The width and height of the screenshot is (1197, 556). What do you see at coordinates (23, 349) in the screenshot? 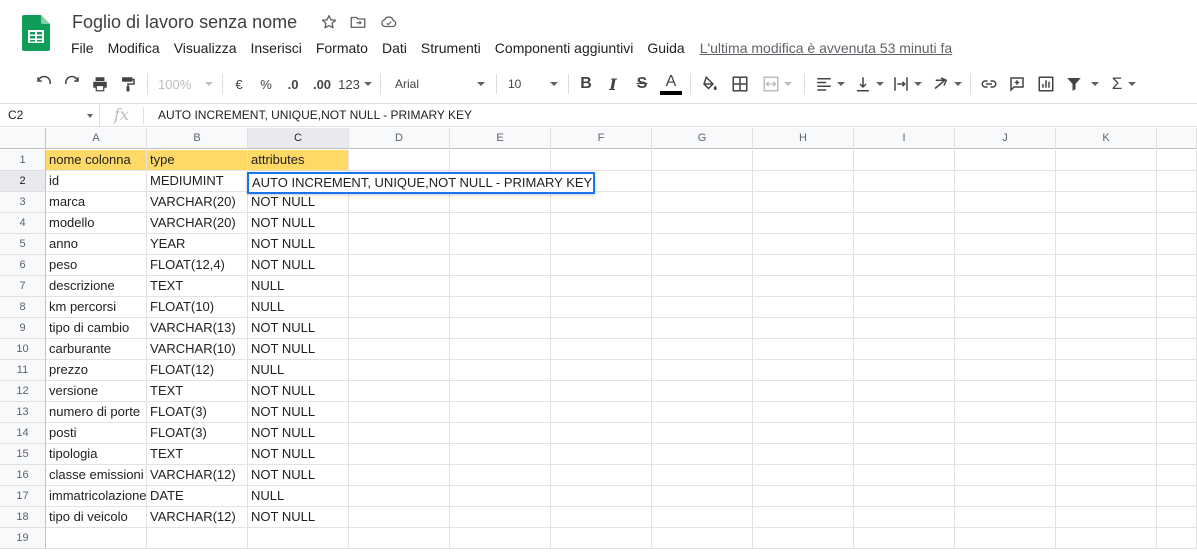
I see `row-header: 10` at bounding box center [23, 349].